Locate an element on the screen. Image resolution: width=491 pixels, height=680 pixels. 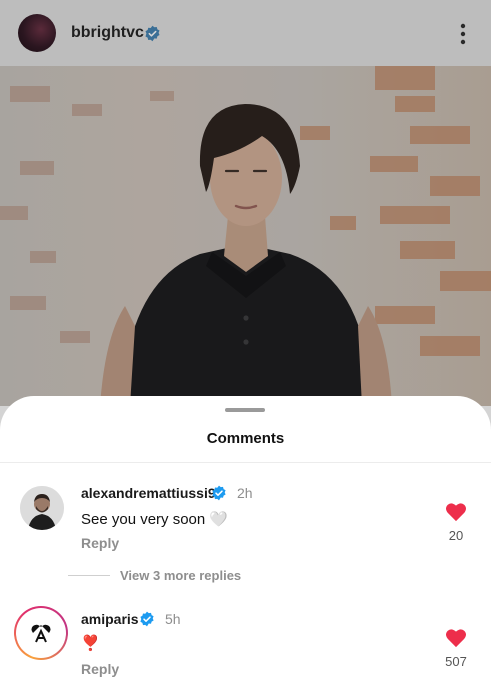
comment-text: See you very soon 🤍 is located at coordinates (155, 519).